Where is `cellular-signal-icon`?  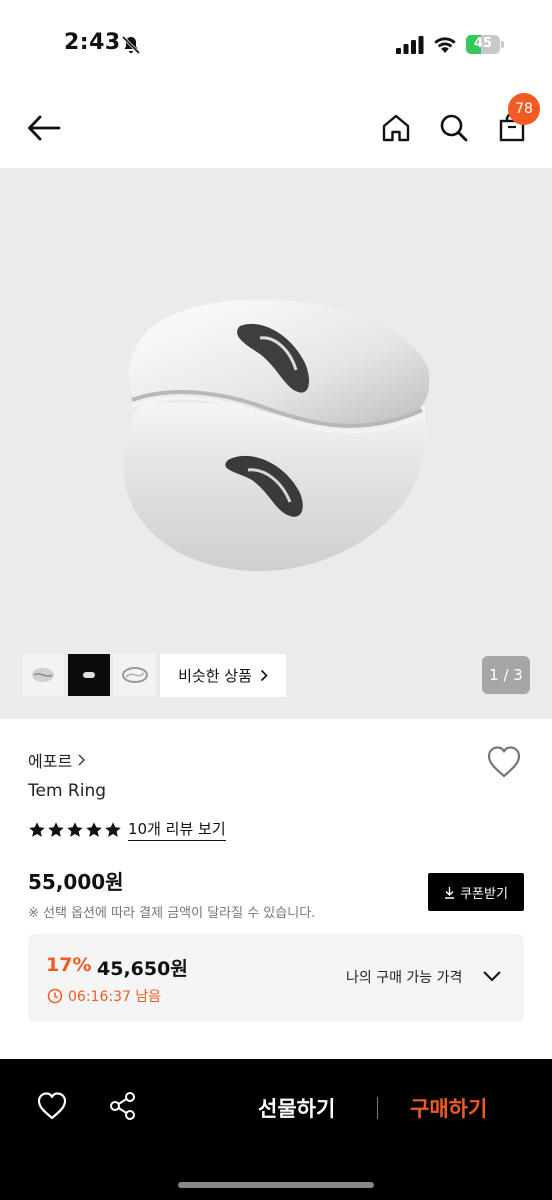 cellular-signal-icon is located at coordinates (410, 45).